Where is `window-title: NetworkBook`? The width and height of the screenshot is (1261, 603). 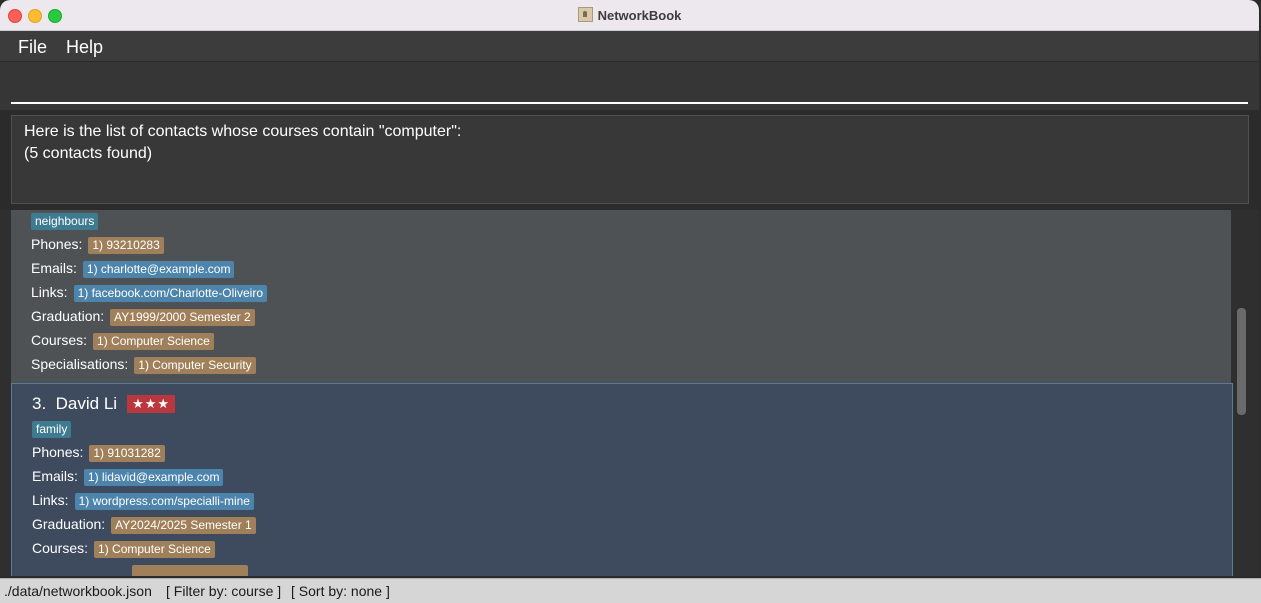
window-title: NetworkBook is located at coordinates (639, 15).